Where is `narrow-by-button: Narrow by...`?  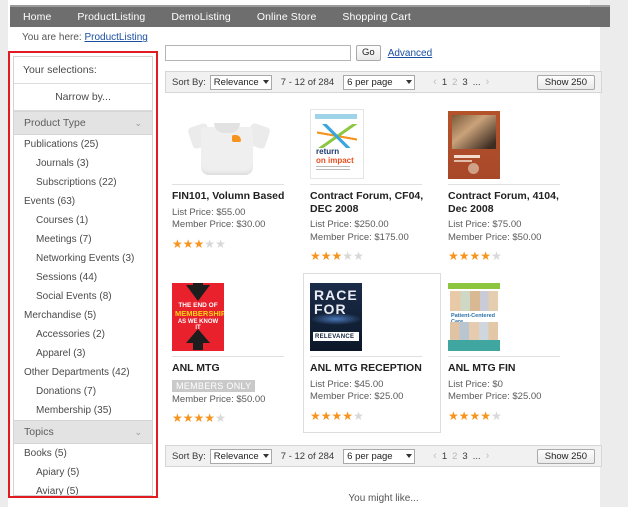 narrow-by-button: Narrow by... is located at coordinates (83, 97).